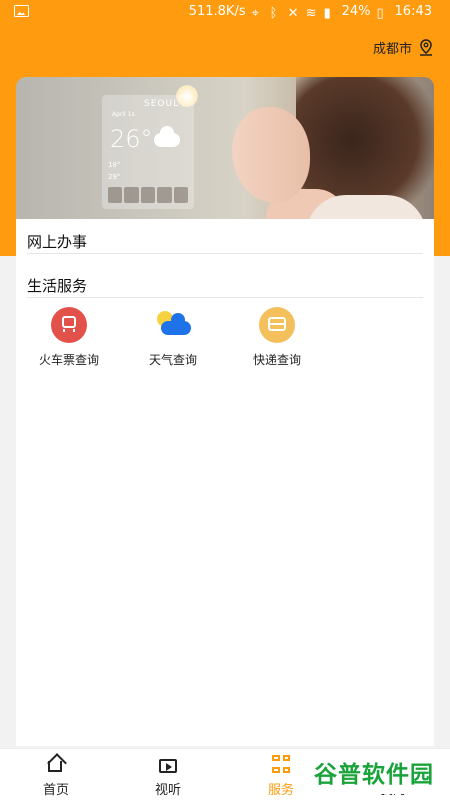 Image resolution: width=450 pixels, height=801 pixels. Describe the element at coordinates (123, 114) in the screenshot. I see `banner-date: April 1s` at that location.